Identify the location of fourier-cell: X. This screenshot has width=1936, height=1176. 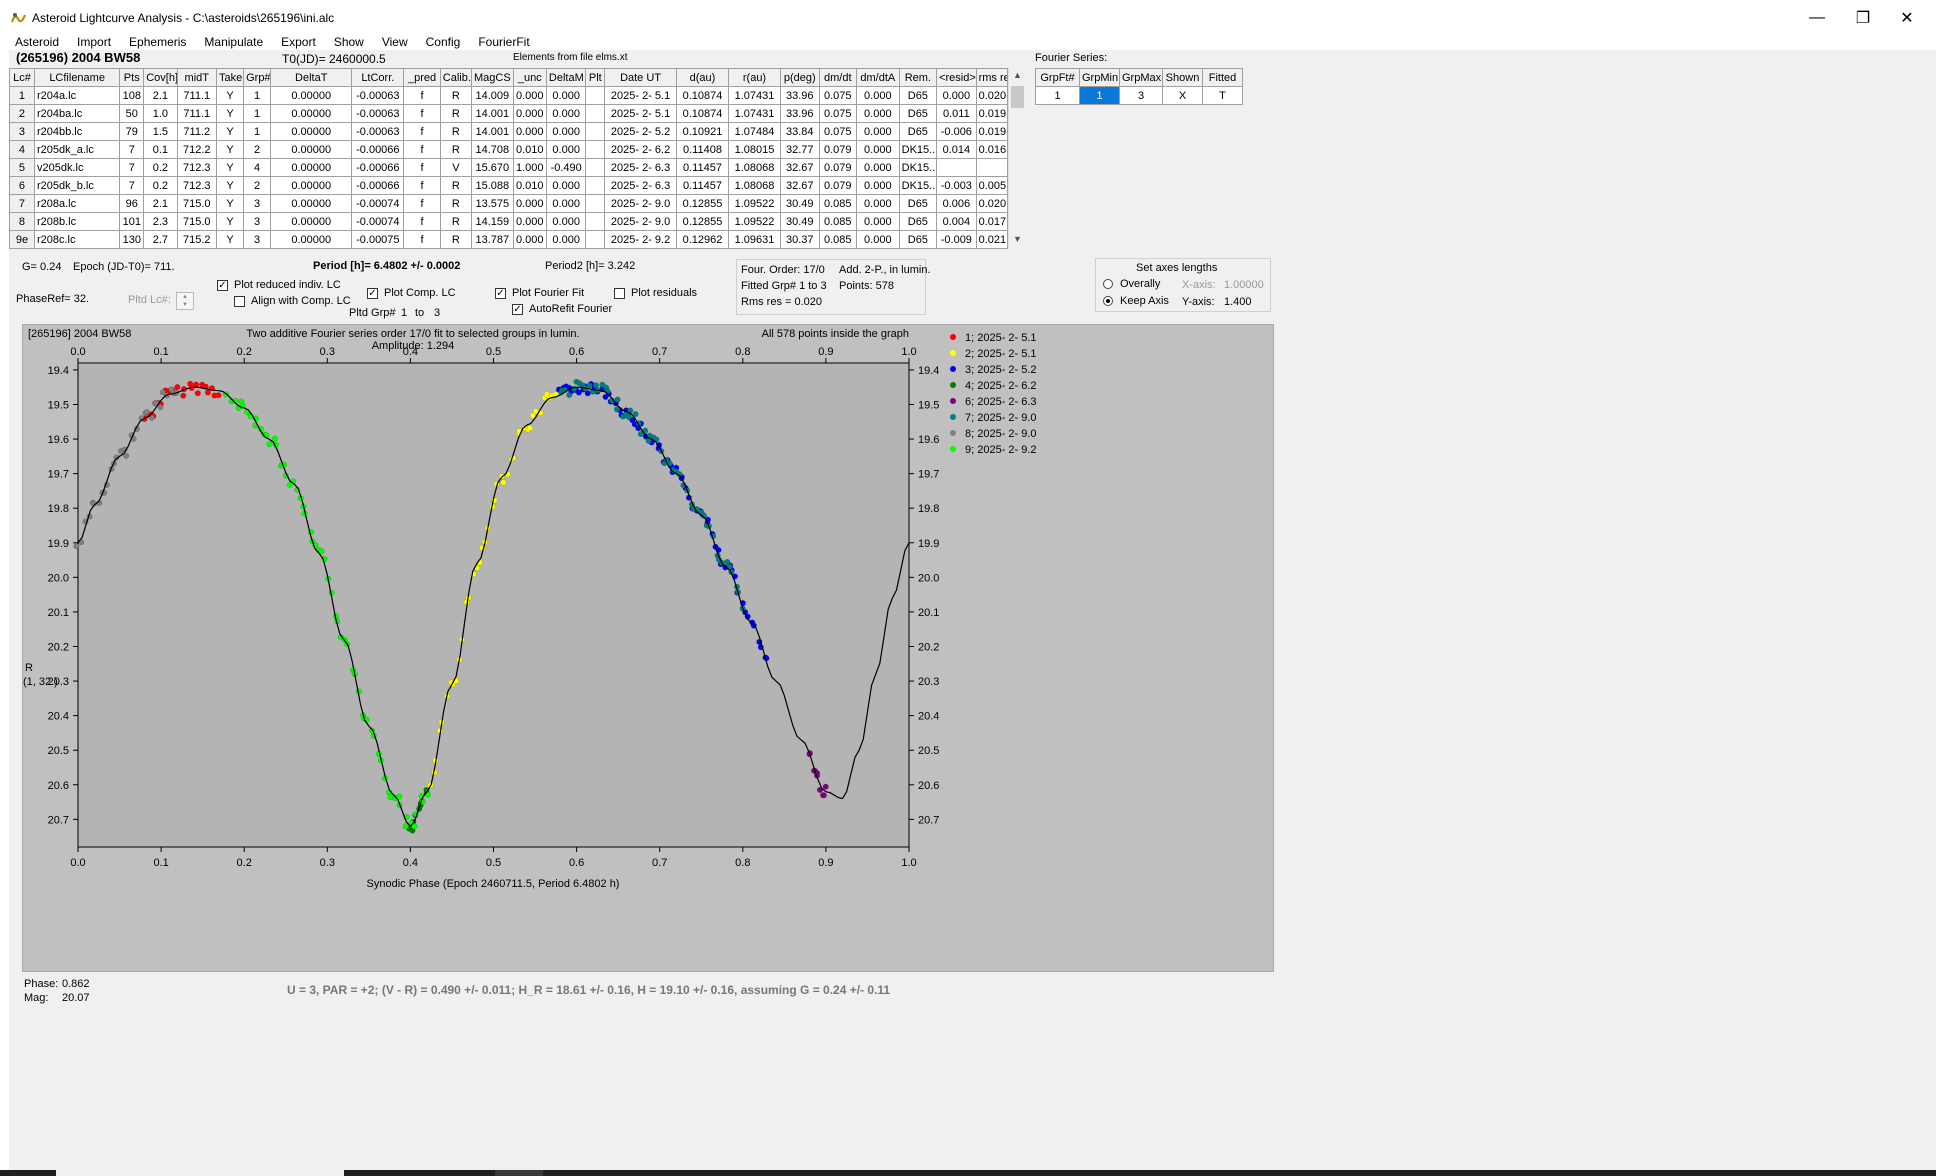
(1182, 95).